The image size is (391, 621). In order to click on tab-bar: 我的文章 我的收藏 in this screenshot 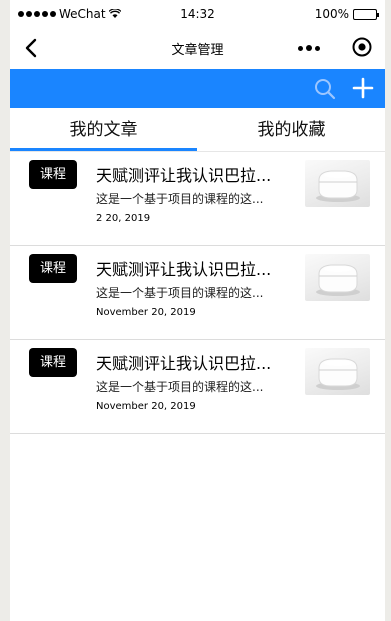, I will do `click(197, 130)`.